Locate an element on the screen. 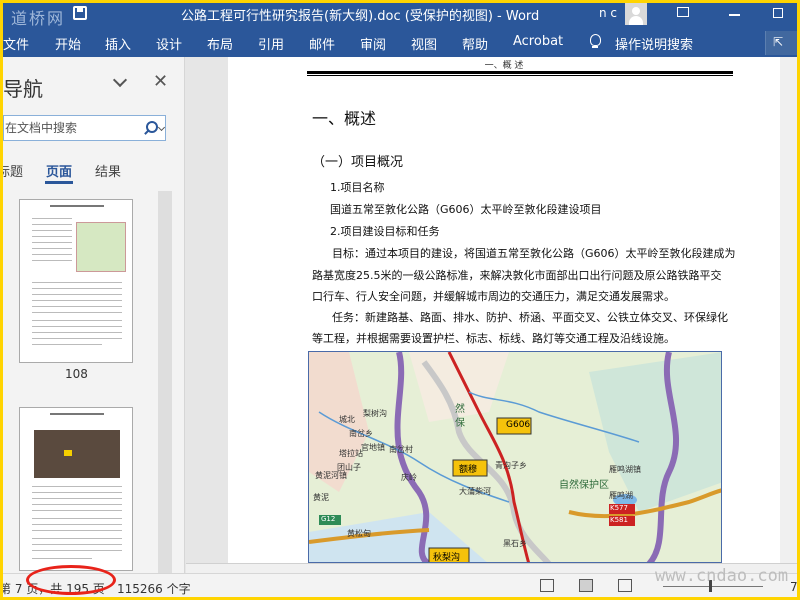  body-paragraph: 路基宽度25.5米的一级公路标准，来解决敦化市面部出口出行问题及原公路铁路平交 is located at coordinates (517, 275).